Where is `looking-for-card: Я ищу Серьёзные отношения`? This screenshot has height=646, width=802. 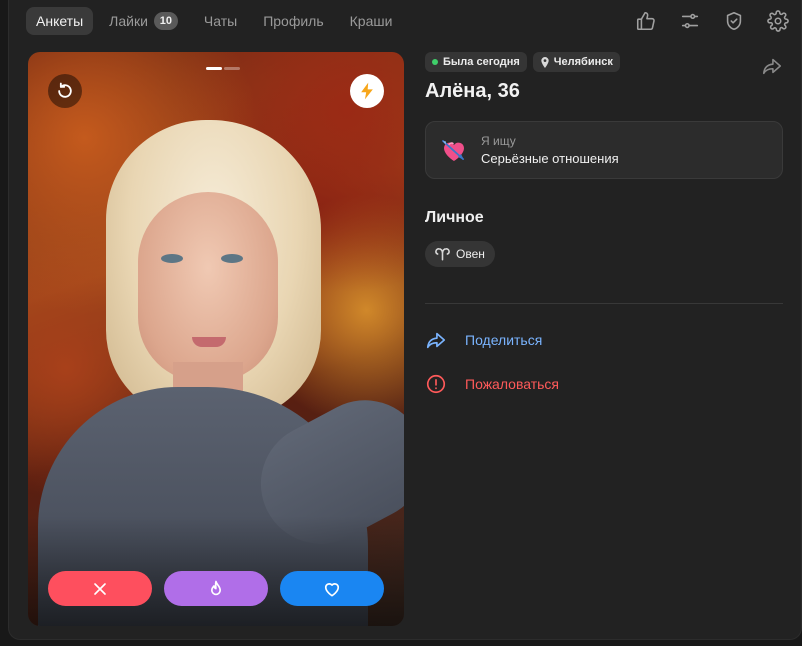 looking-for-card: Я ищу Серьёзные отношения is located at coordinates (604, 150).